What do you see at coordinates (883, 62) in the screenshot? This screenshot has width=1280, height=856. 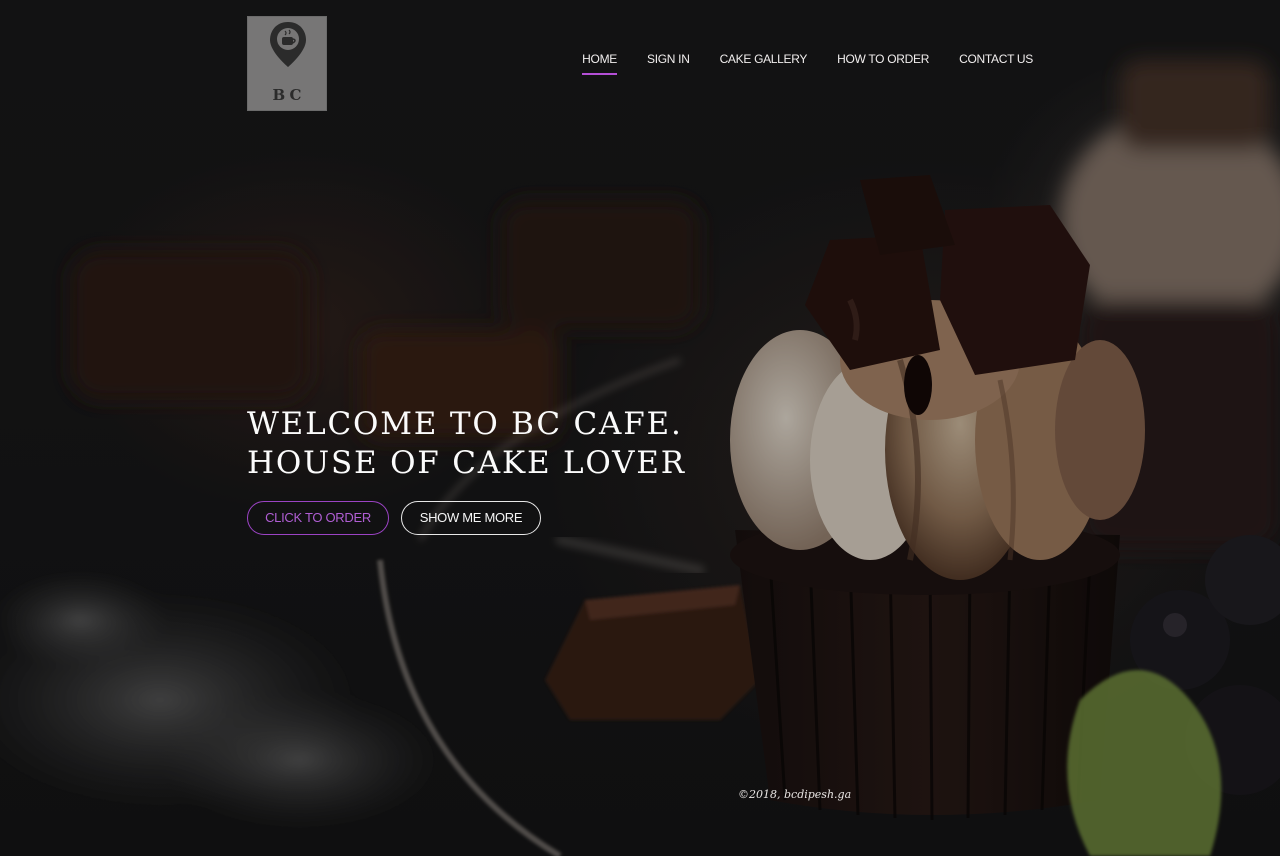 I see `nav-item-how-to-order: HOW TO ORDER` at bounding box center [883, 62].